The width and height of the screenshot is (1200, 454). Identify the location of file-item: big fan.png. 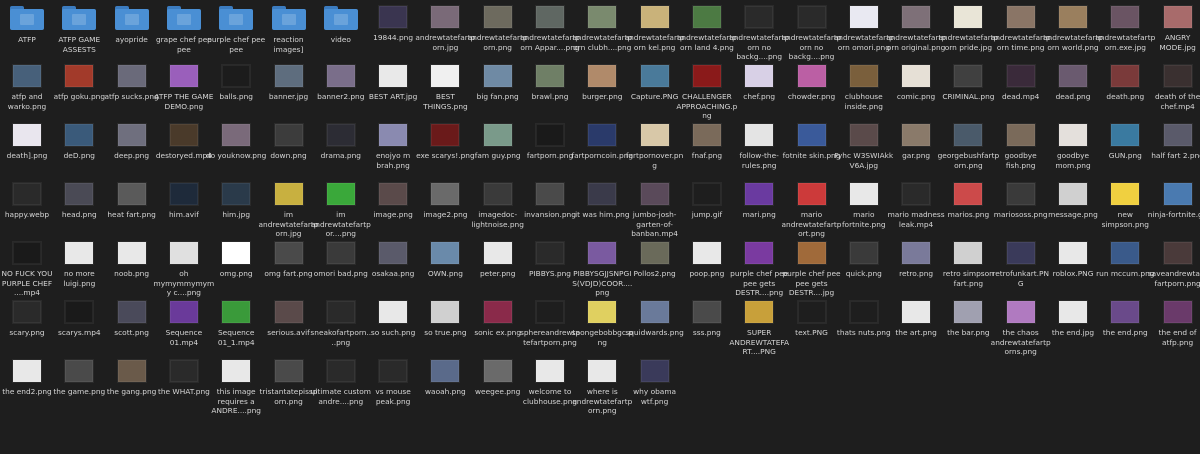
(498, 82).